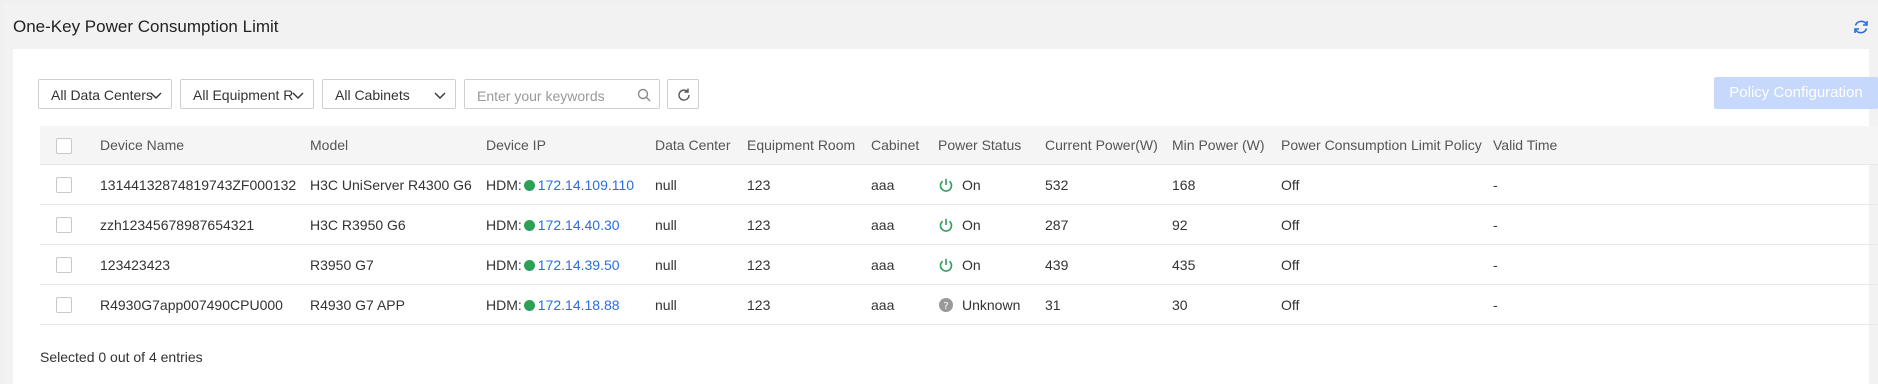 This screenshot has height=384, width=1878. Describe the element at coordinates (586, 185) in the screenshot. I see `device-ip-link: 172.14.109.110` at that location.